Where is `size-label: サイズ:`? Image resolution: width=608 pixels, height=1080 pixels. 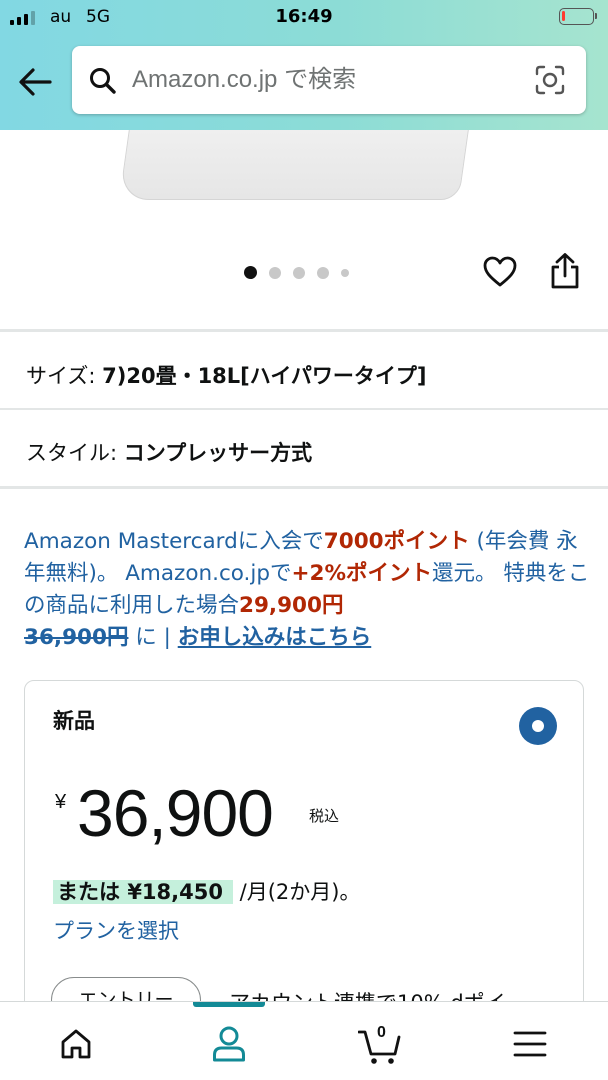 size-label: サイズ: is located at coordinates (61, 376).